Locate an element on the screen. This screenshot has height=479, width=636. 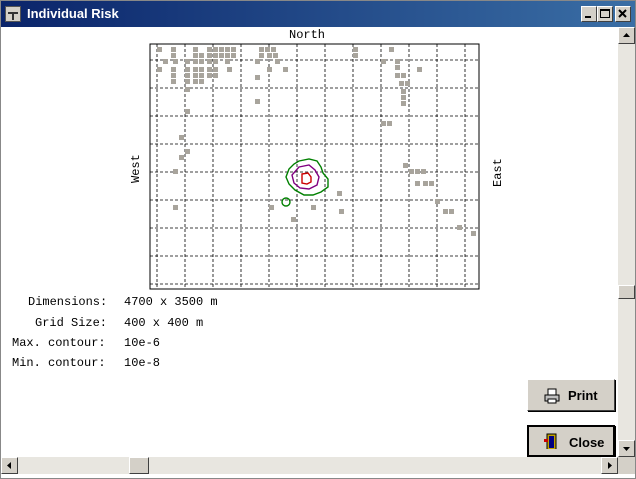
minimize-icon is located at coordinates (588, 17).